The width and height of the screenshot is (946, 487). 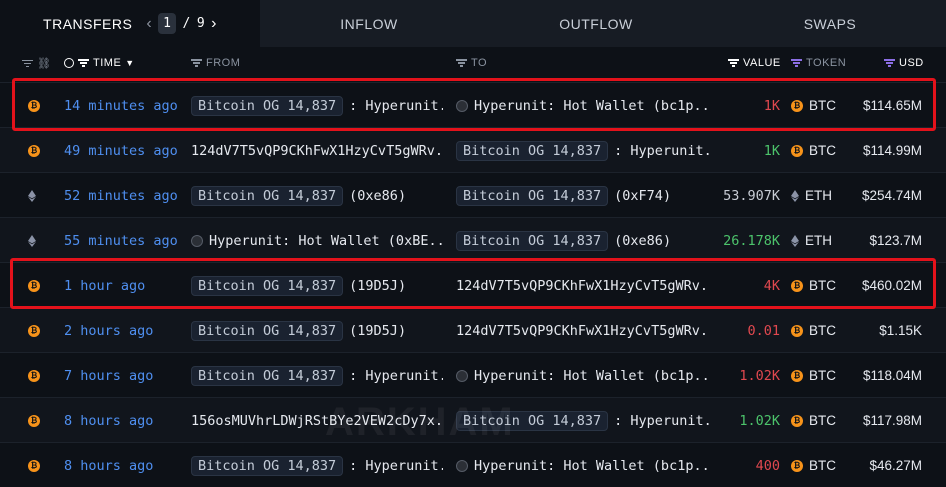 What do you see at coordinates (121, 241) in the screenshot?
I see `time-link: 55 minutes ago` at bounding box center [121, 241].